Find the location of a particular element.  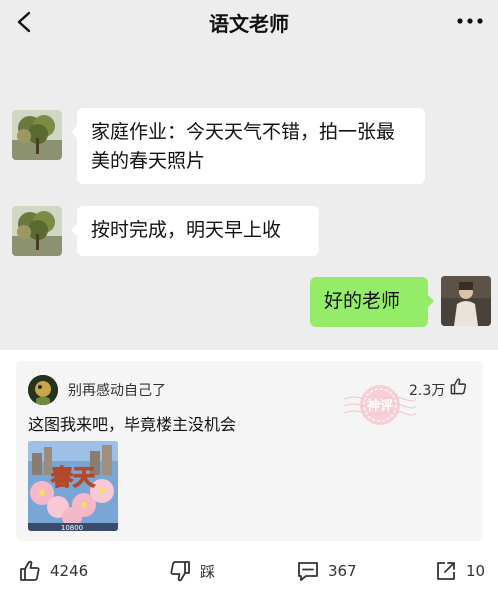

chat-header: 语文老师 is located at coordinates (249, 22).